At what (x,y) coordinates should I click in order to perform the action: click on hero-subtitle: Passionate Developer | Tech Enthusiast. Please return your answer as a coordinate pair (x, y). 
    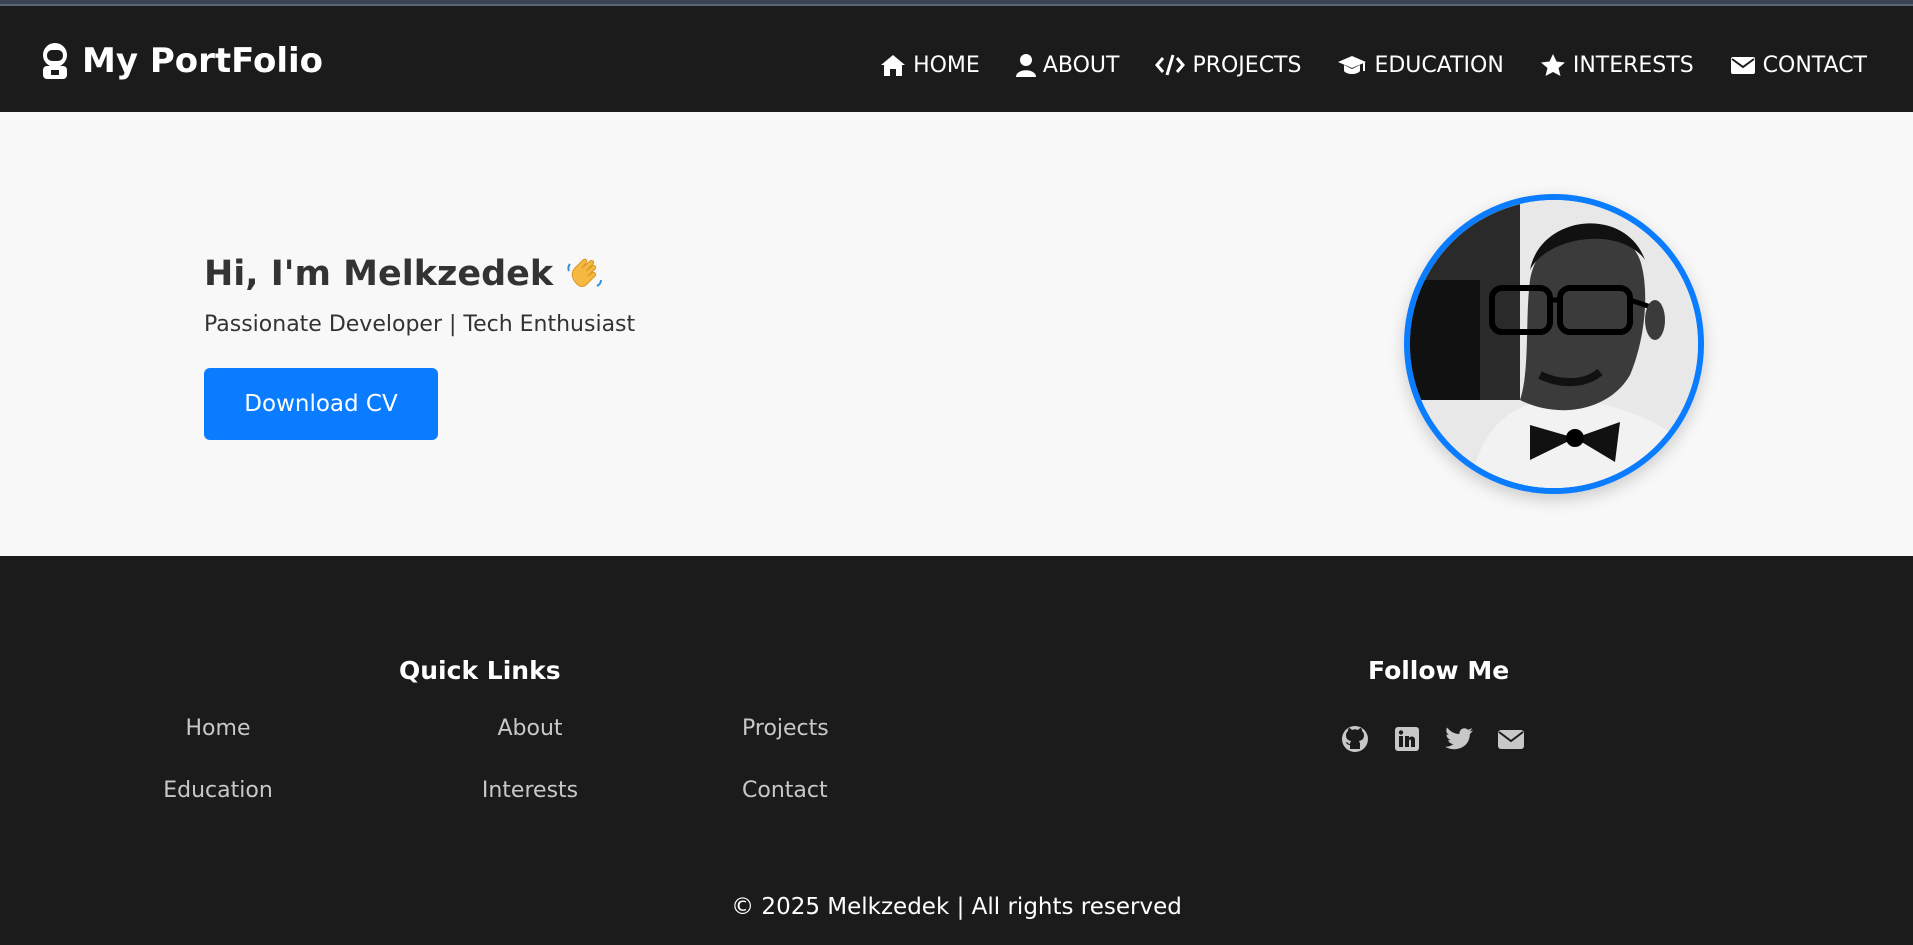
    Looking at the image, I should click on (420, 324).